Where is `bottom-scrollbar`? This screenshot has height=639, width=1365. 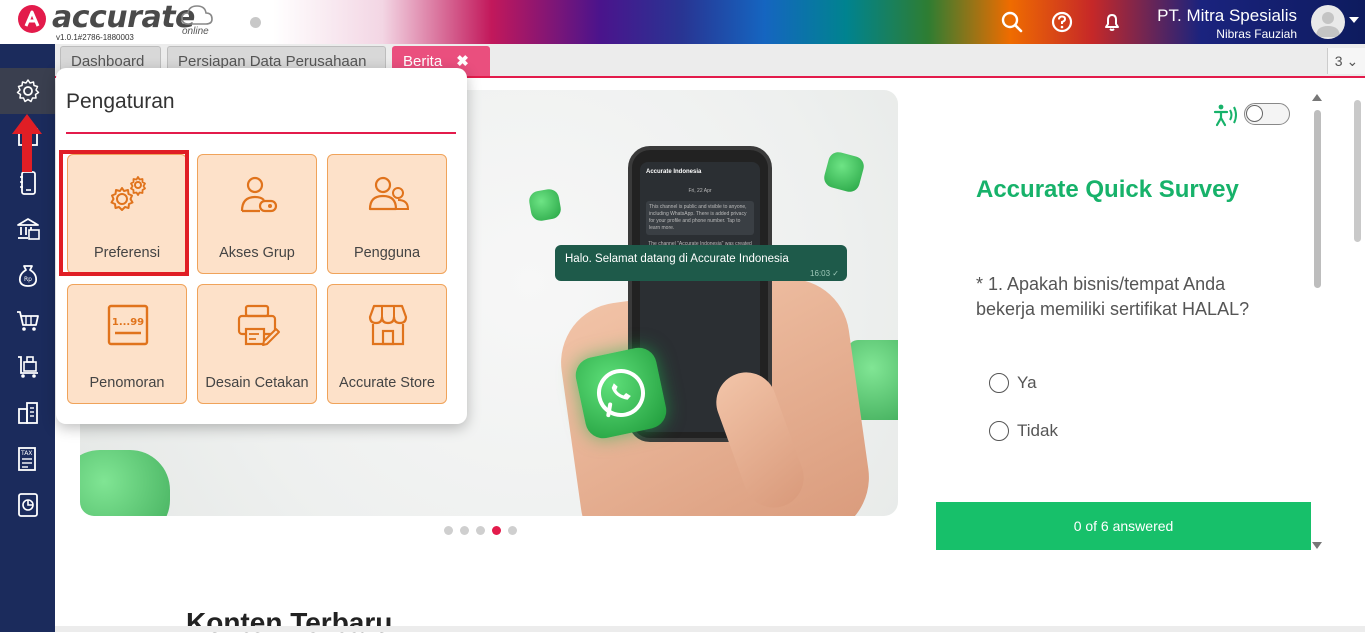
bottom-scrollbar is located at coordinates (710, 629).